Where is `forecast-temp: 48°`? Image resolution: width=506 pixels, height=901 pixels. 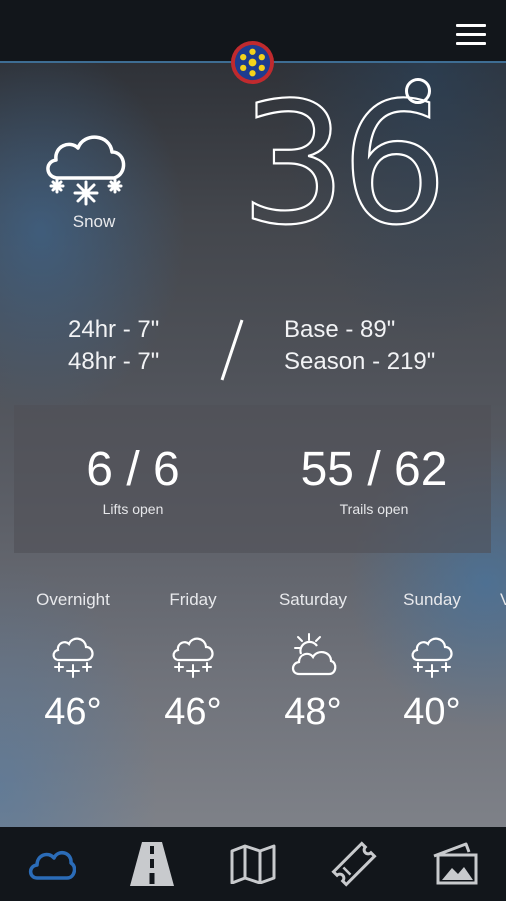 forecast-temp: 48° is located at coordinates (313, 712).